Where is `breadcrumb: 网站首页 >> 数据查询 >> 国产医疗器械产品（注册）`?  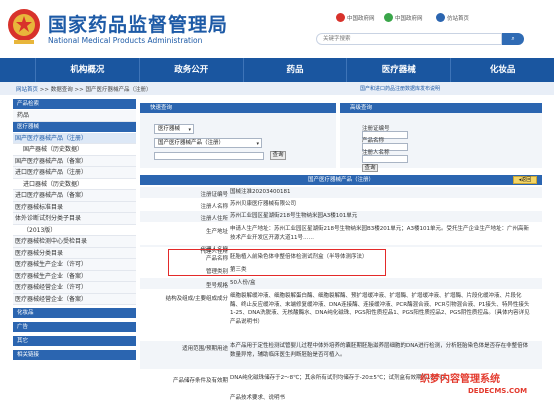
breadcrumb: 网站首页 >> 数据查询 >> 国产医疗器械产品（注册） is located at coordinates (83, 89).